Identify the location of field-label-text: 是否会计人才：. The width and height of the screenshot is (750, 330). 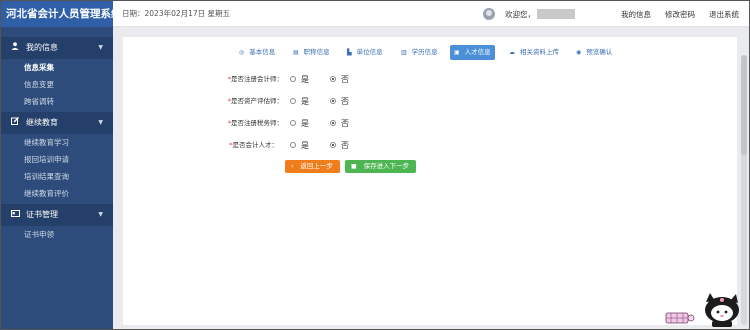
(255, 145).